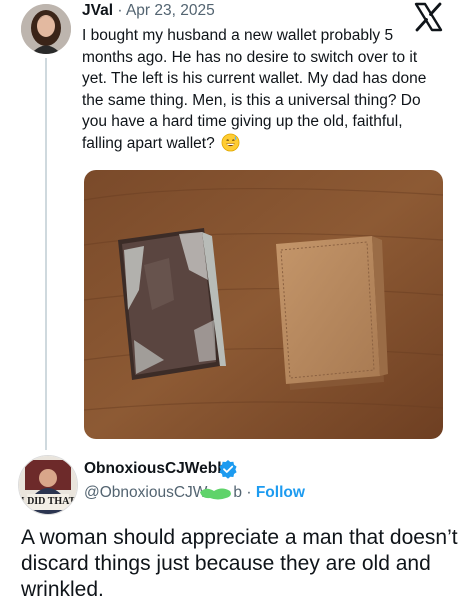 The width and height of the screenshot is (465, 603). Describe the element at coordinates (46, 29) in the screenshot. I see `author-avatar` at that location.